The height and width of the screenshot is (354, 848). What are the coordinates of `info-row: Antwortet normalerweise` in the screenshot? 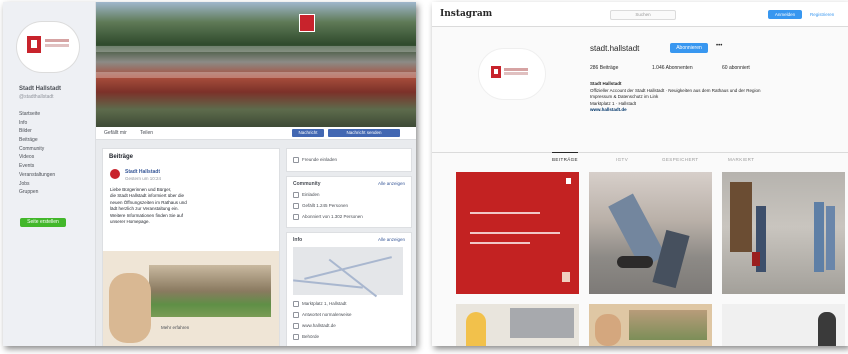 It's located at (322, 315).